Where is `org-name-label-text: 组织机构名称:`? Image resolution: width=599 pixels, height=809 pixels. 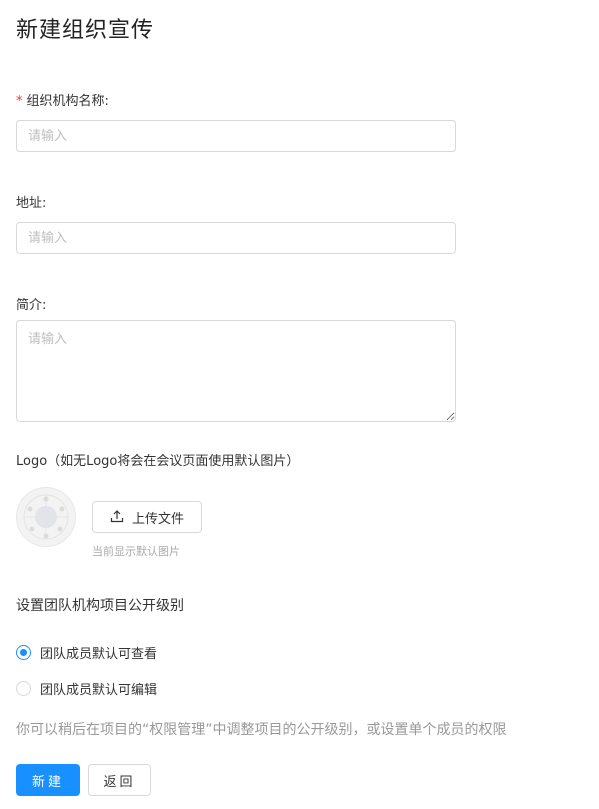
org-name-label-text: 组织机构名称: is located at coordinates (67, 101).